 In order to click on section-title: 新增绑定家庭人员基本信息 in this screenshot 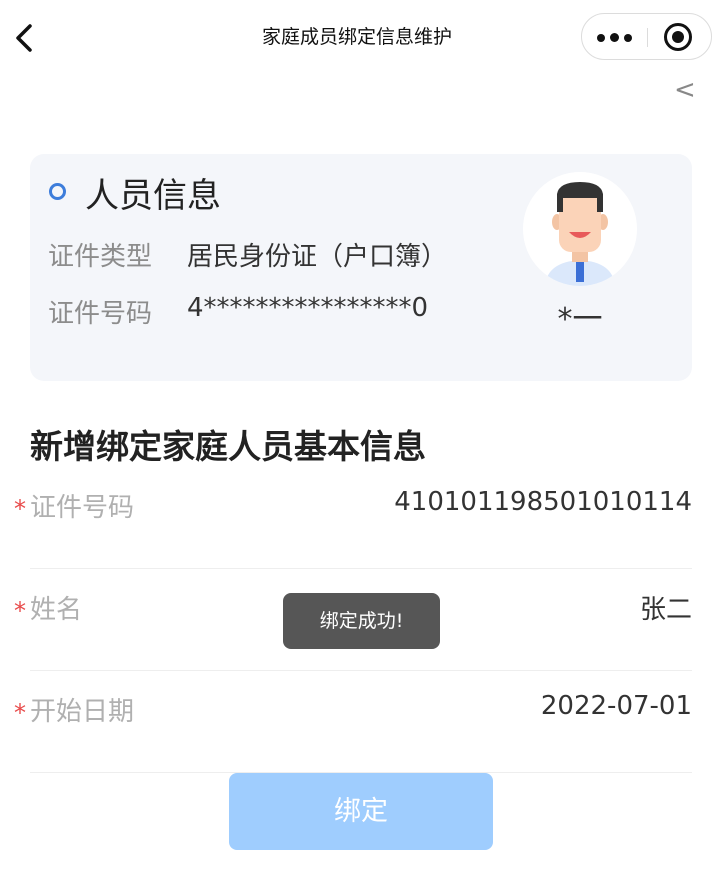, I will do `click(228, 446)`.